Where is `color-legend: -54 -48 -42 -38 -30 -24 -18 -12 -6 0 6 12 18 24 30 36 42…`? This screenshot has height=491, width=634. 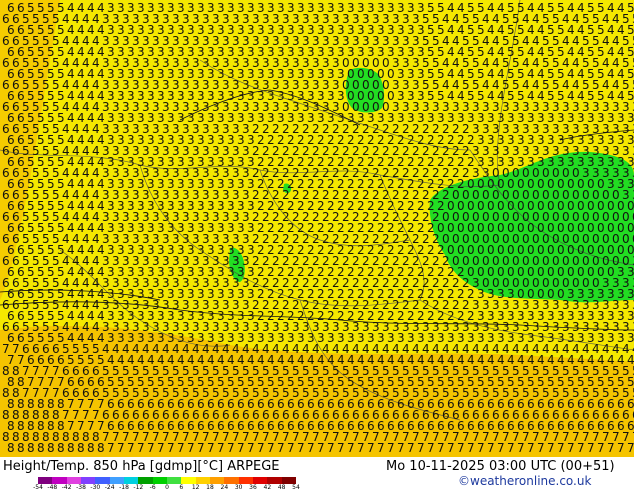
color-legend: -54 -48 -42 -38 -30 -24 -18 -12 -6 0 6 12 18 24 30 36 42… is located at coordinates (166, 484).